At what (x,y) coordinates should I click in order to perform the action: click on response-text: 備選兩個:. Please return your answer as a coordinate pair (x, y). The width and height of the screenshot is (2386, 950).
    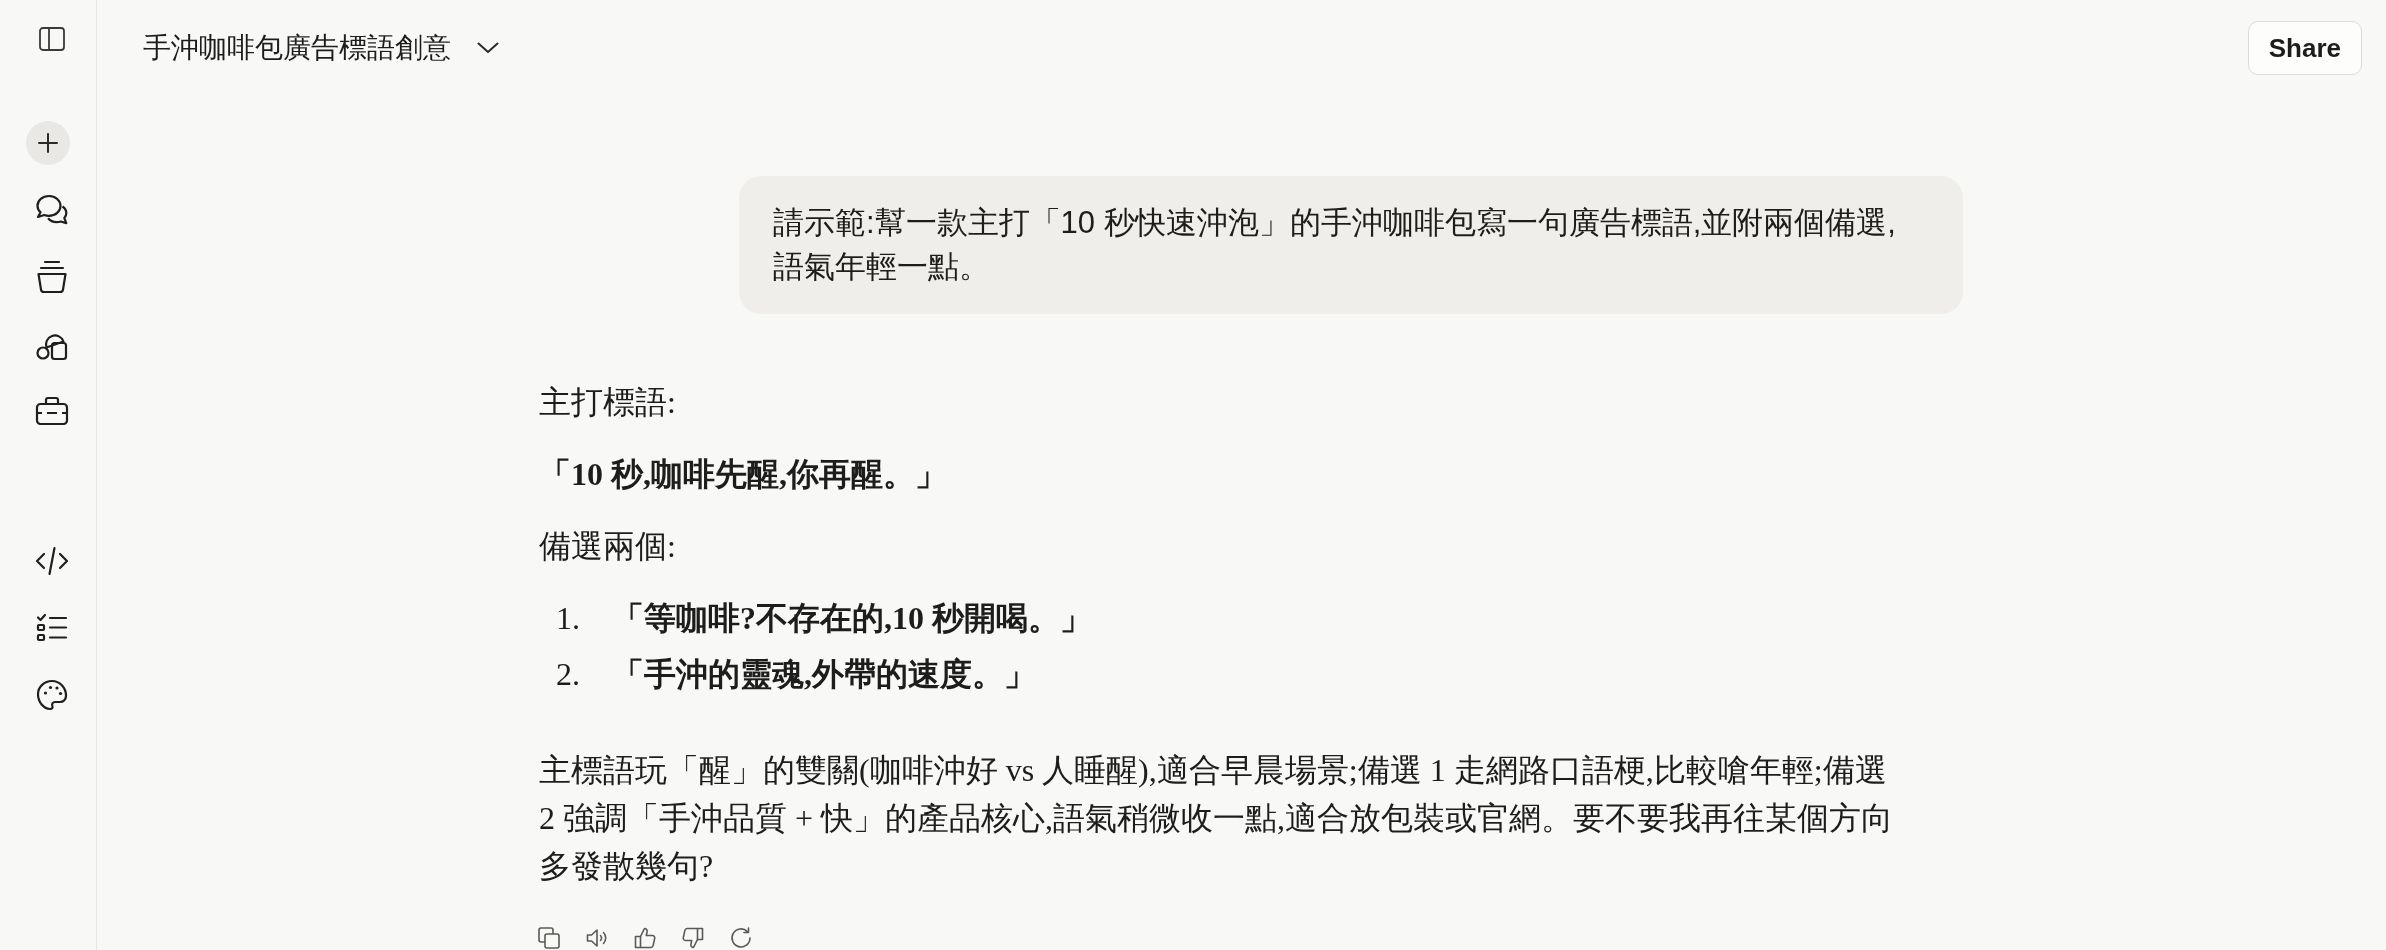
    Looking at the image, I should click on (607, 546).